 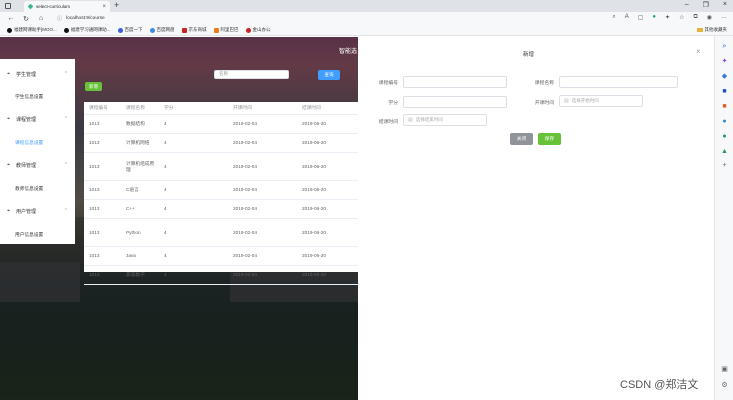 I want to click on window-menu-icon, so click(x=8, y=6).